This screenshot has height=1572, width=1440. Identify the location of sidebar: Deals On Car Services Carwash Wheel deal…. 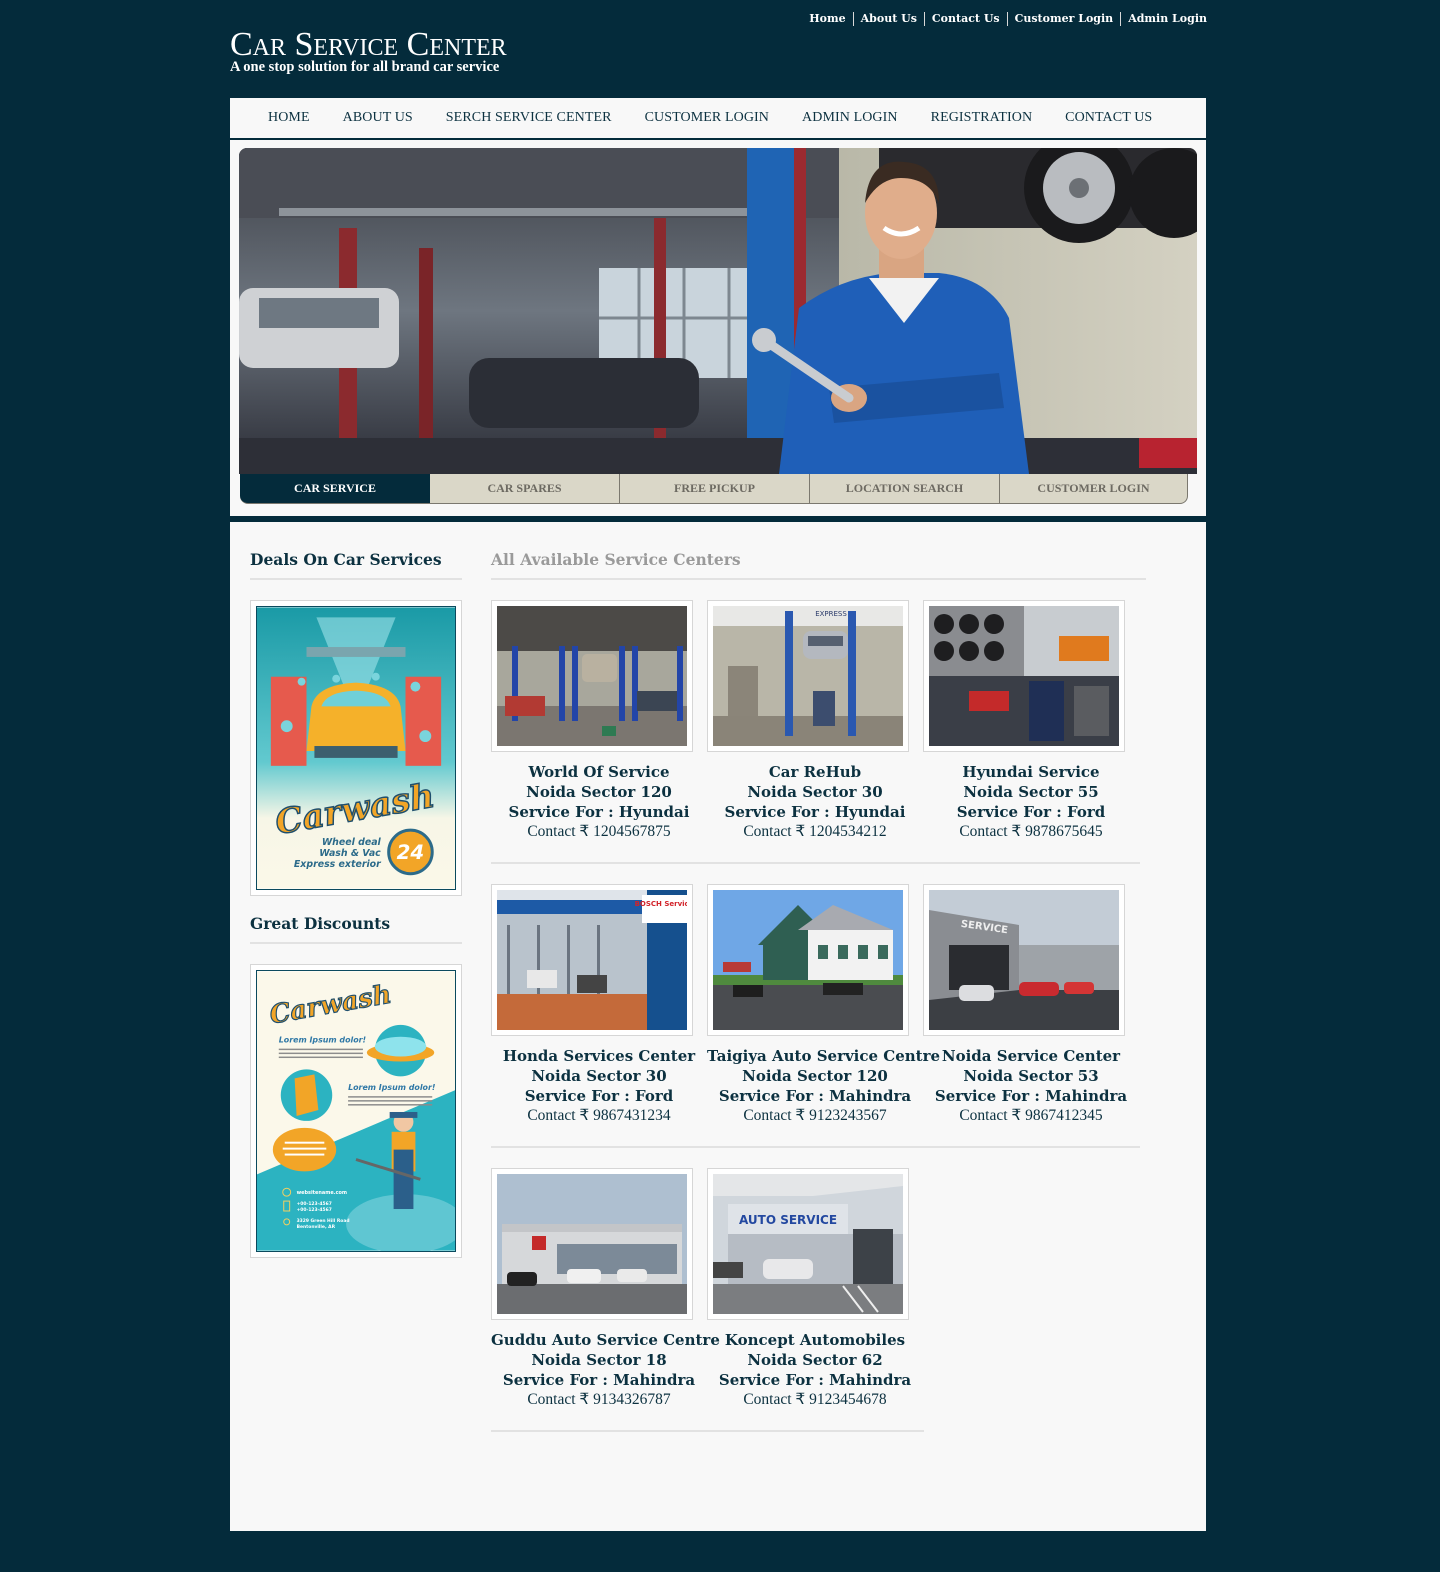
(356, 904).